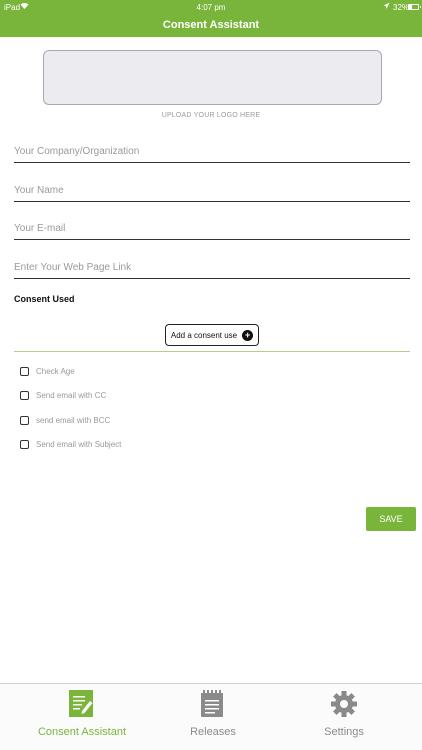 This screenshot has height=750, width=422. I want to click on tab-label: Releases, so click(213, 732).